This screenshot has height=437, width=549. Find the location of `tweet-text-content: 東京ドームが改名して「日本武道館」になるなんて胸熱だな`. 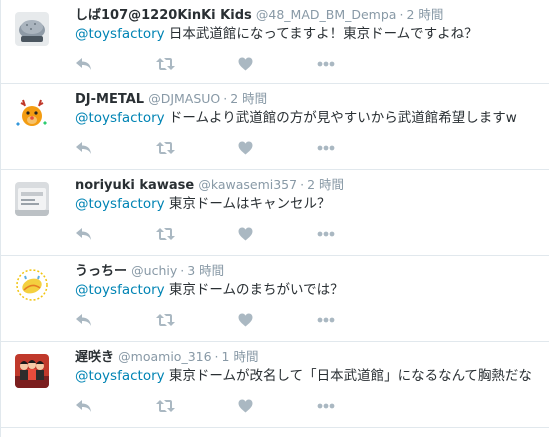

tweet-text-content: 東京ドームが改名して「日本武道館」になるなんて胸熱だな is located at coordinates (348, 376).